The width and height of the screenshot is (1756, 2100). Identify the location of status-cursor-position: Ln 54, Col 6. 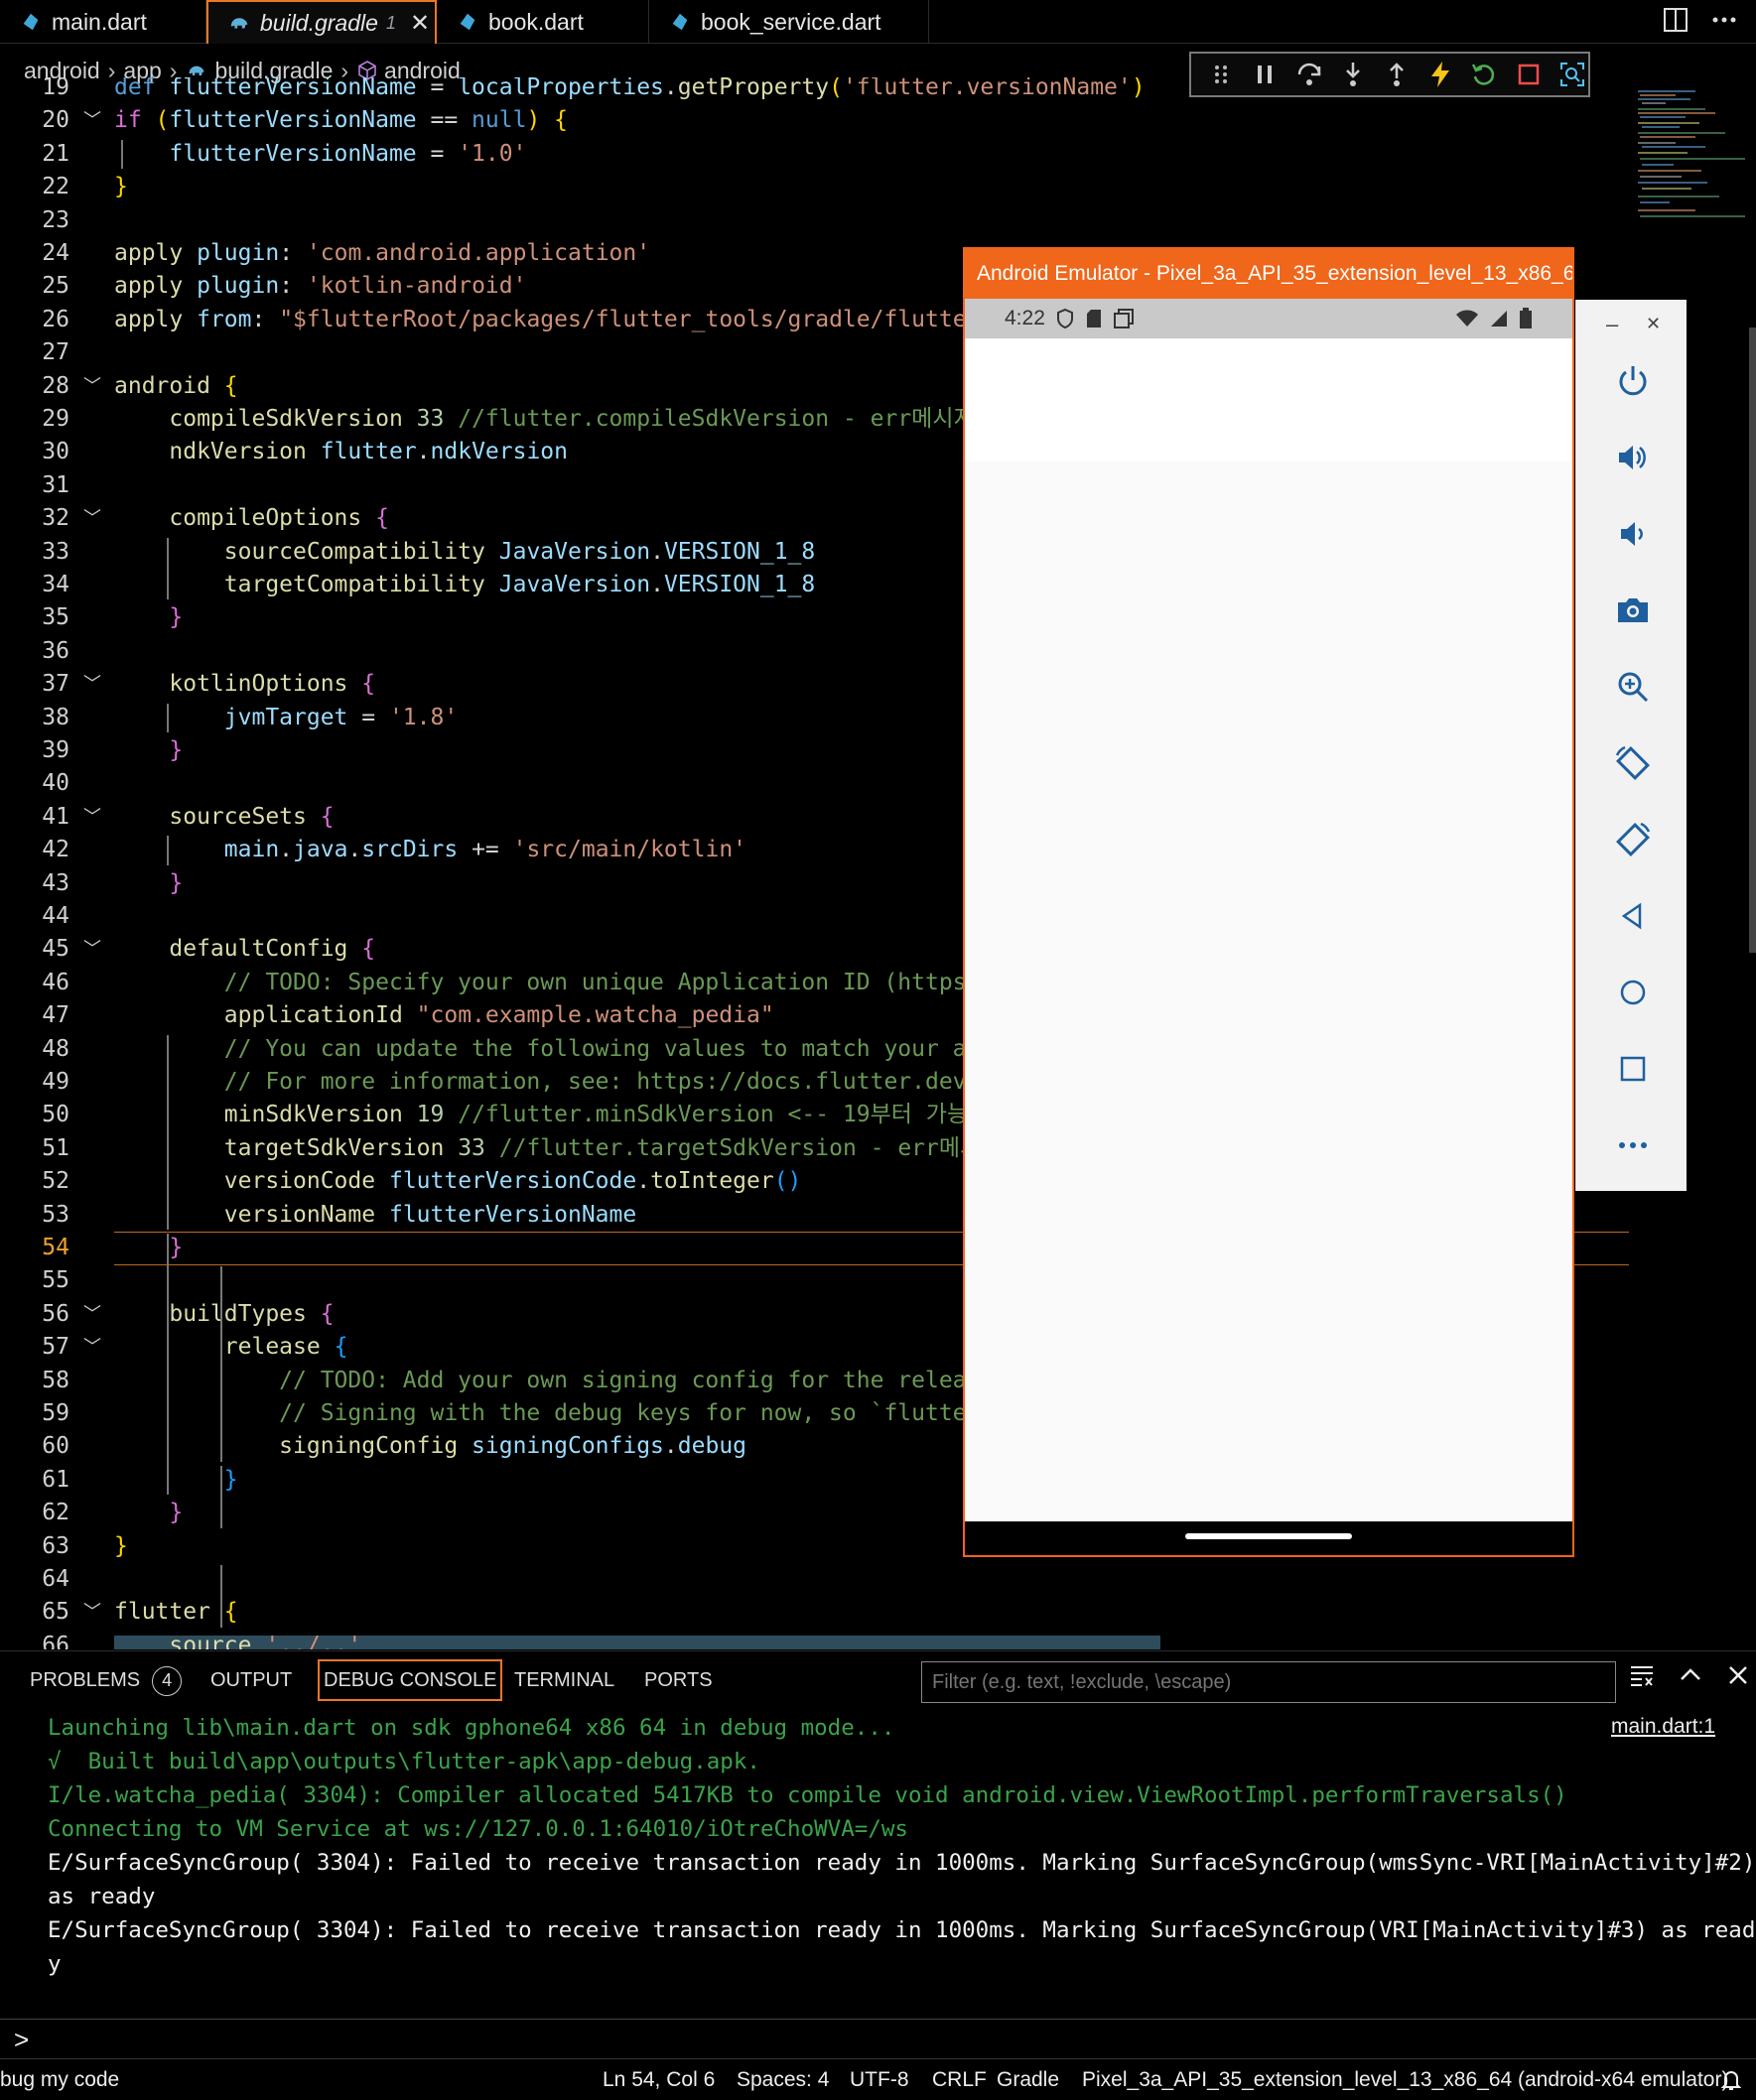
(659, 2079).